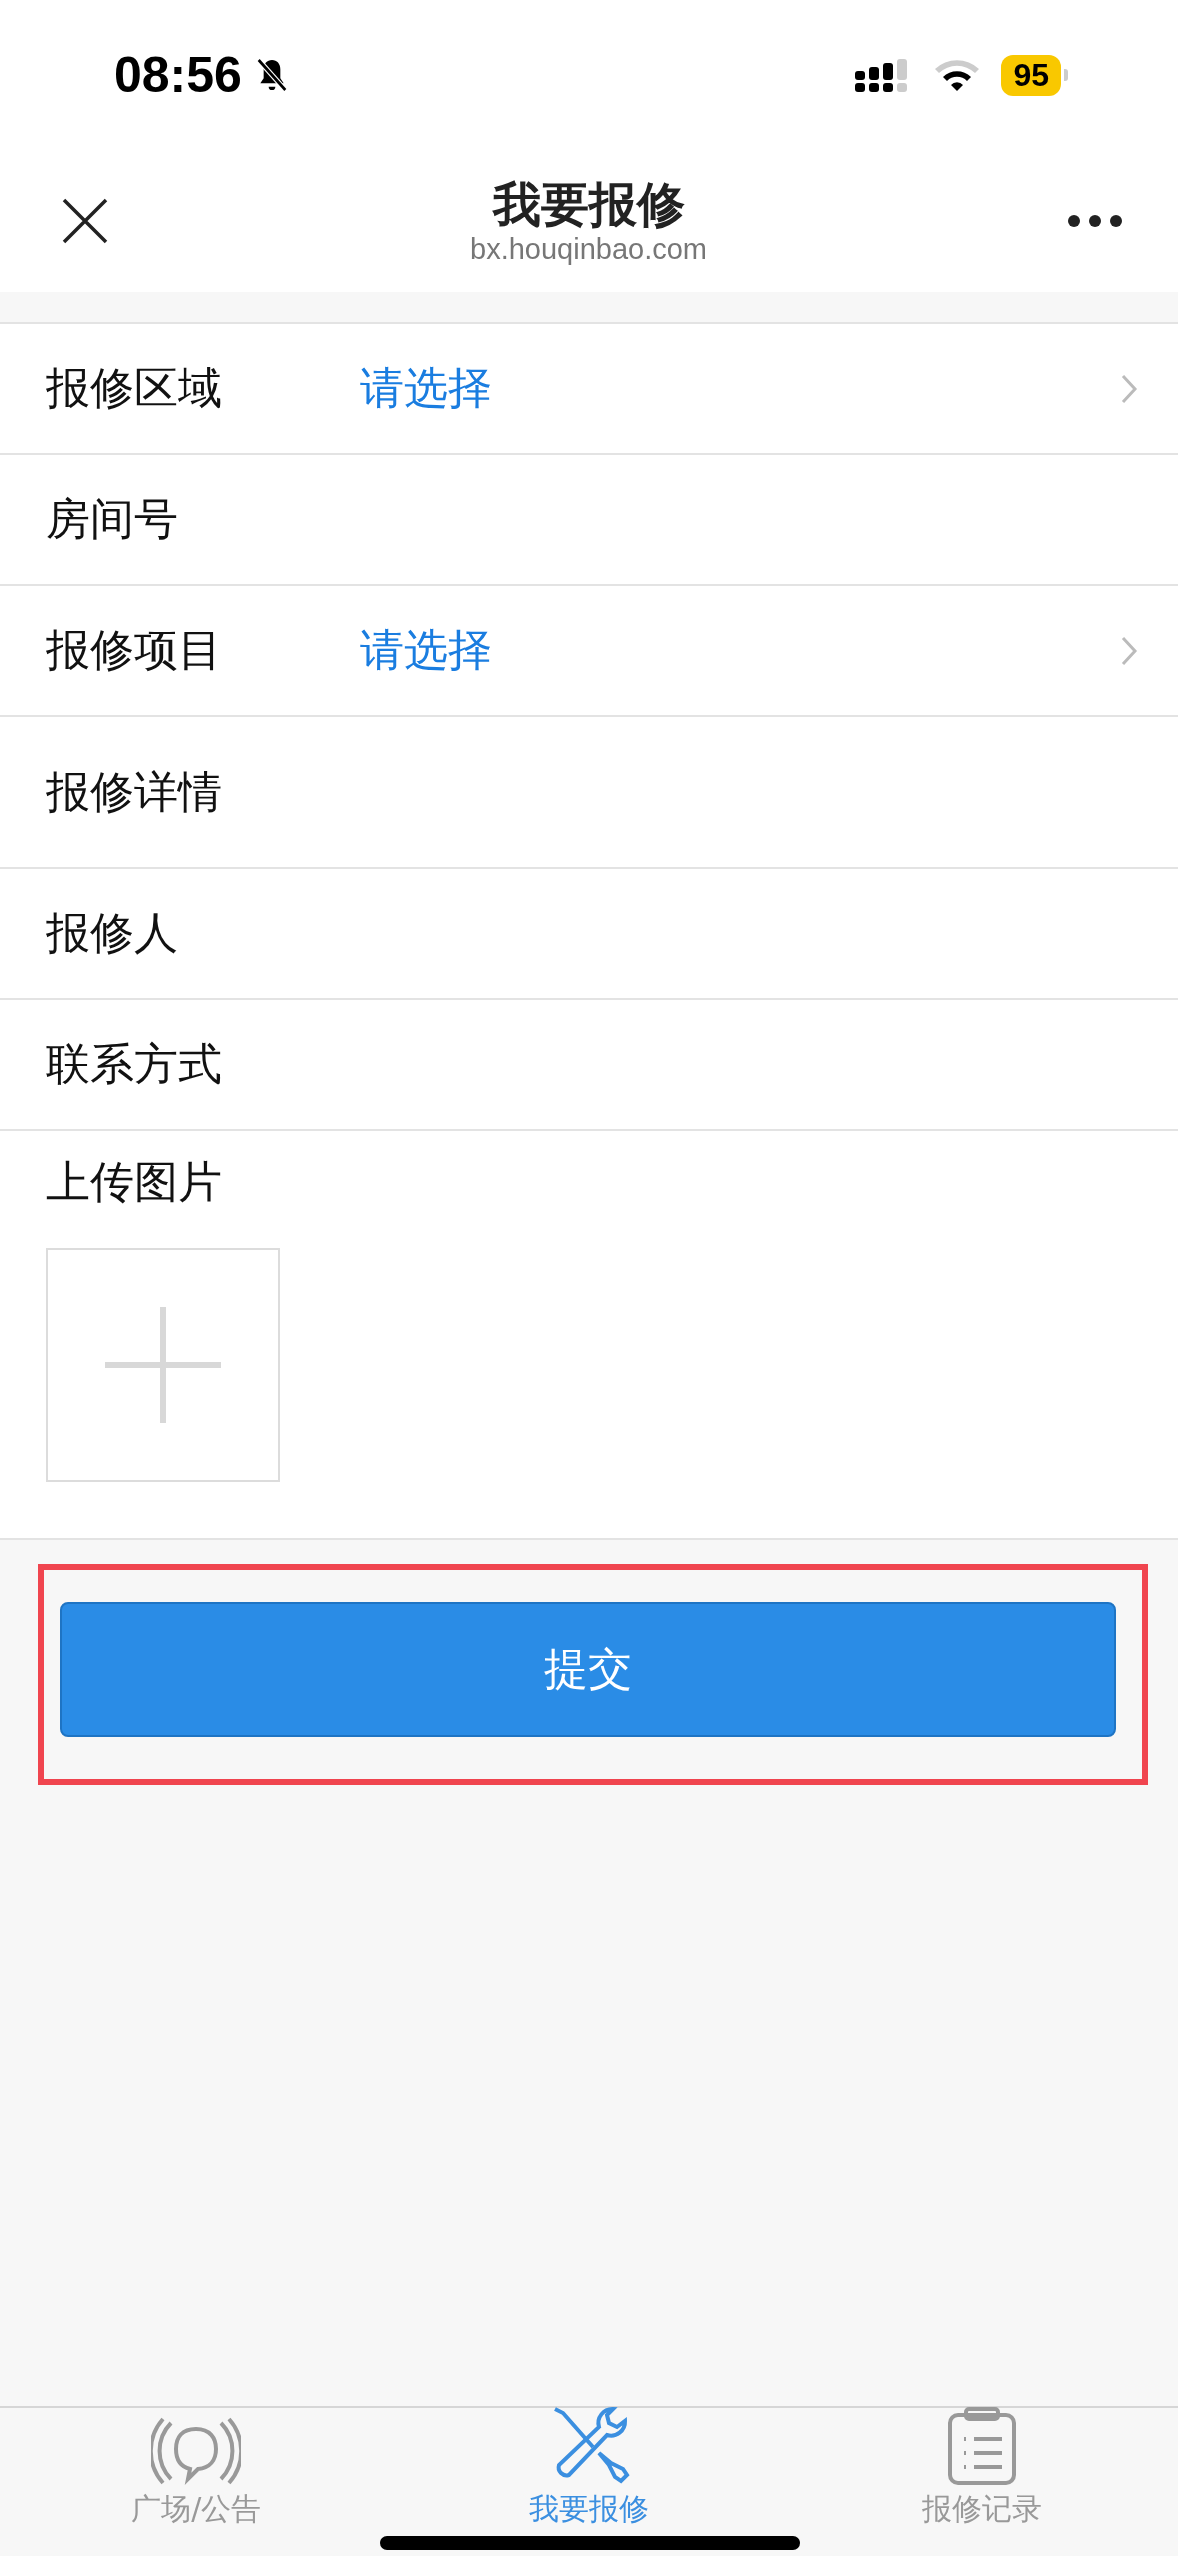 This screenshot has width=1178, height=2556. What do you see at coordinates (112, 519) in the screenshot?
I see `field-label: 房间号` at bounding box center [112, 519].